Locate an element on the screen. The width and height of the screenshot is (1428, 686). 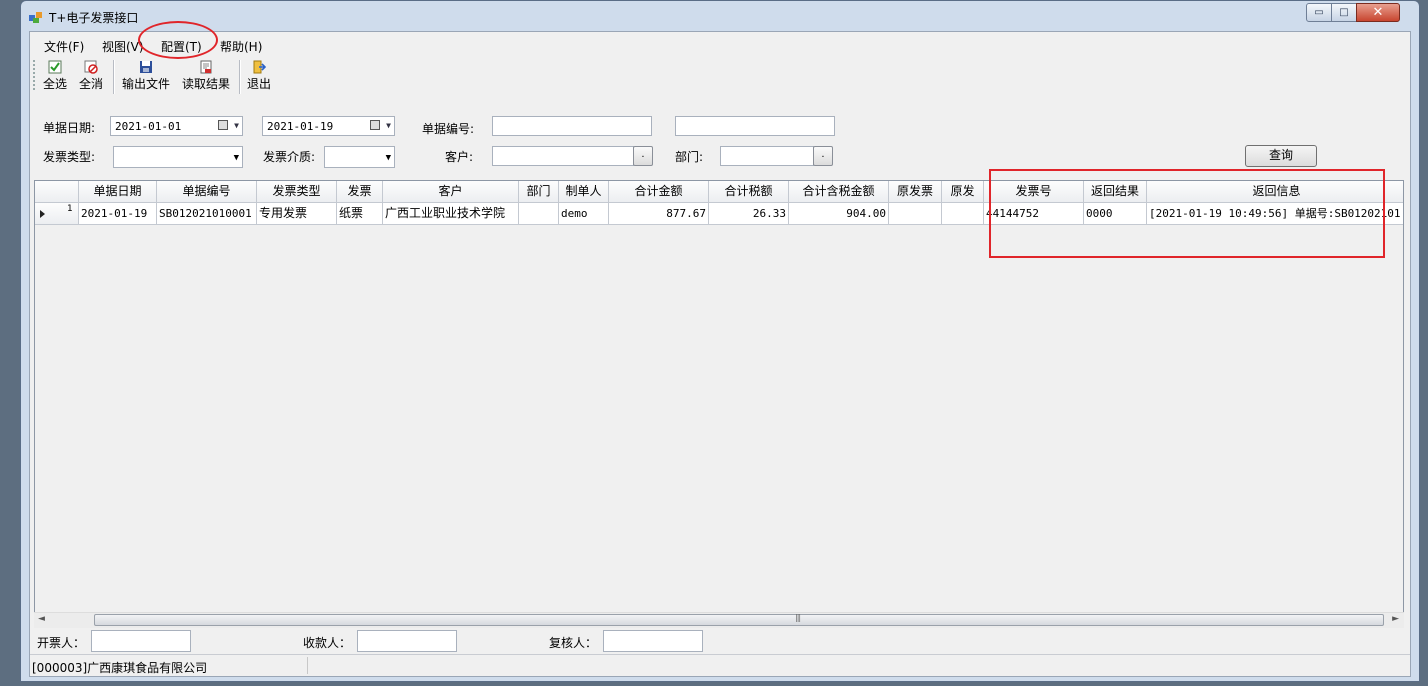
drawer-input is located at coordinates (141, 641).